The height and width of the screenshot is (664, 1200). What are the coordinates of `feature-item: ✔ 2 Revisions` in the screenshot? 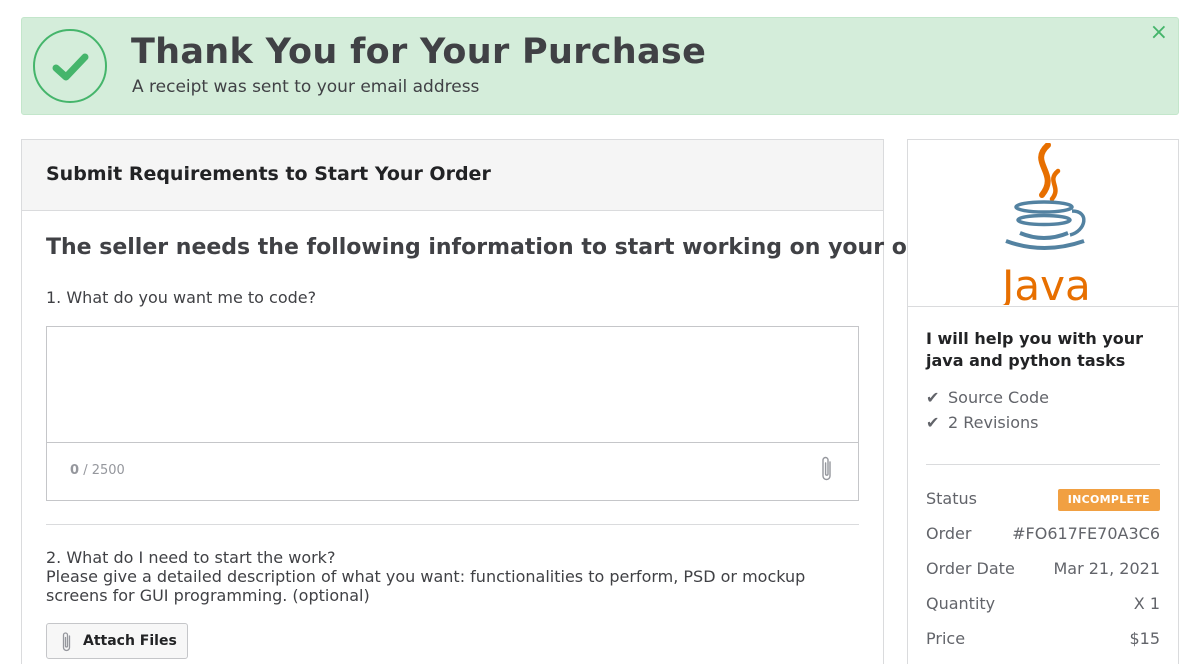 It's located at (982, 422).